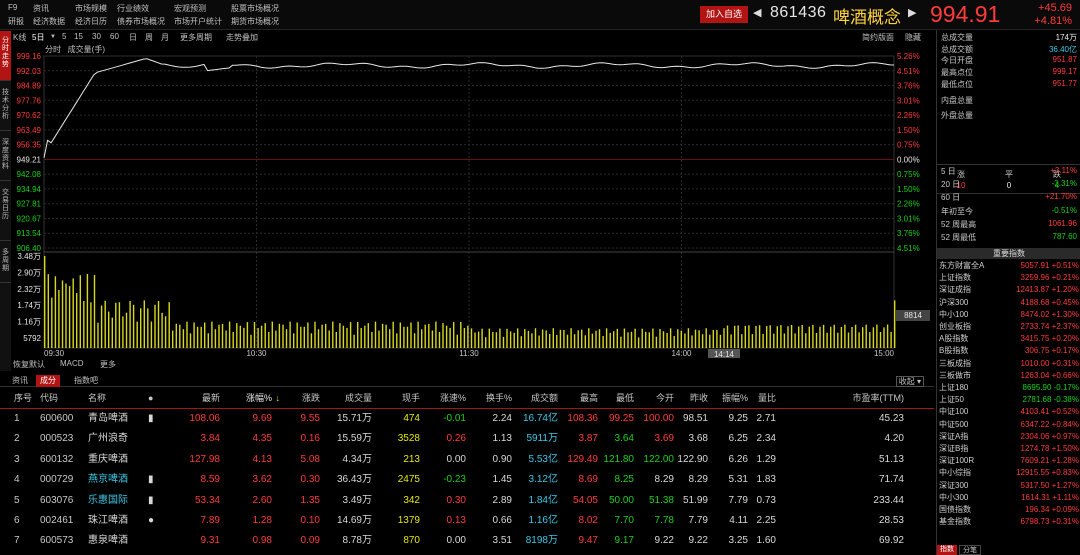  What do you see at coordinates (1009, 266) in the screenshot?
I see `index-row: 东方财富全A 5057.91 +0.51%` at bounding box center [1009, 266].